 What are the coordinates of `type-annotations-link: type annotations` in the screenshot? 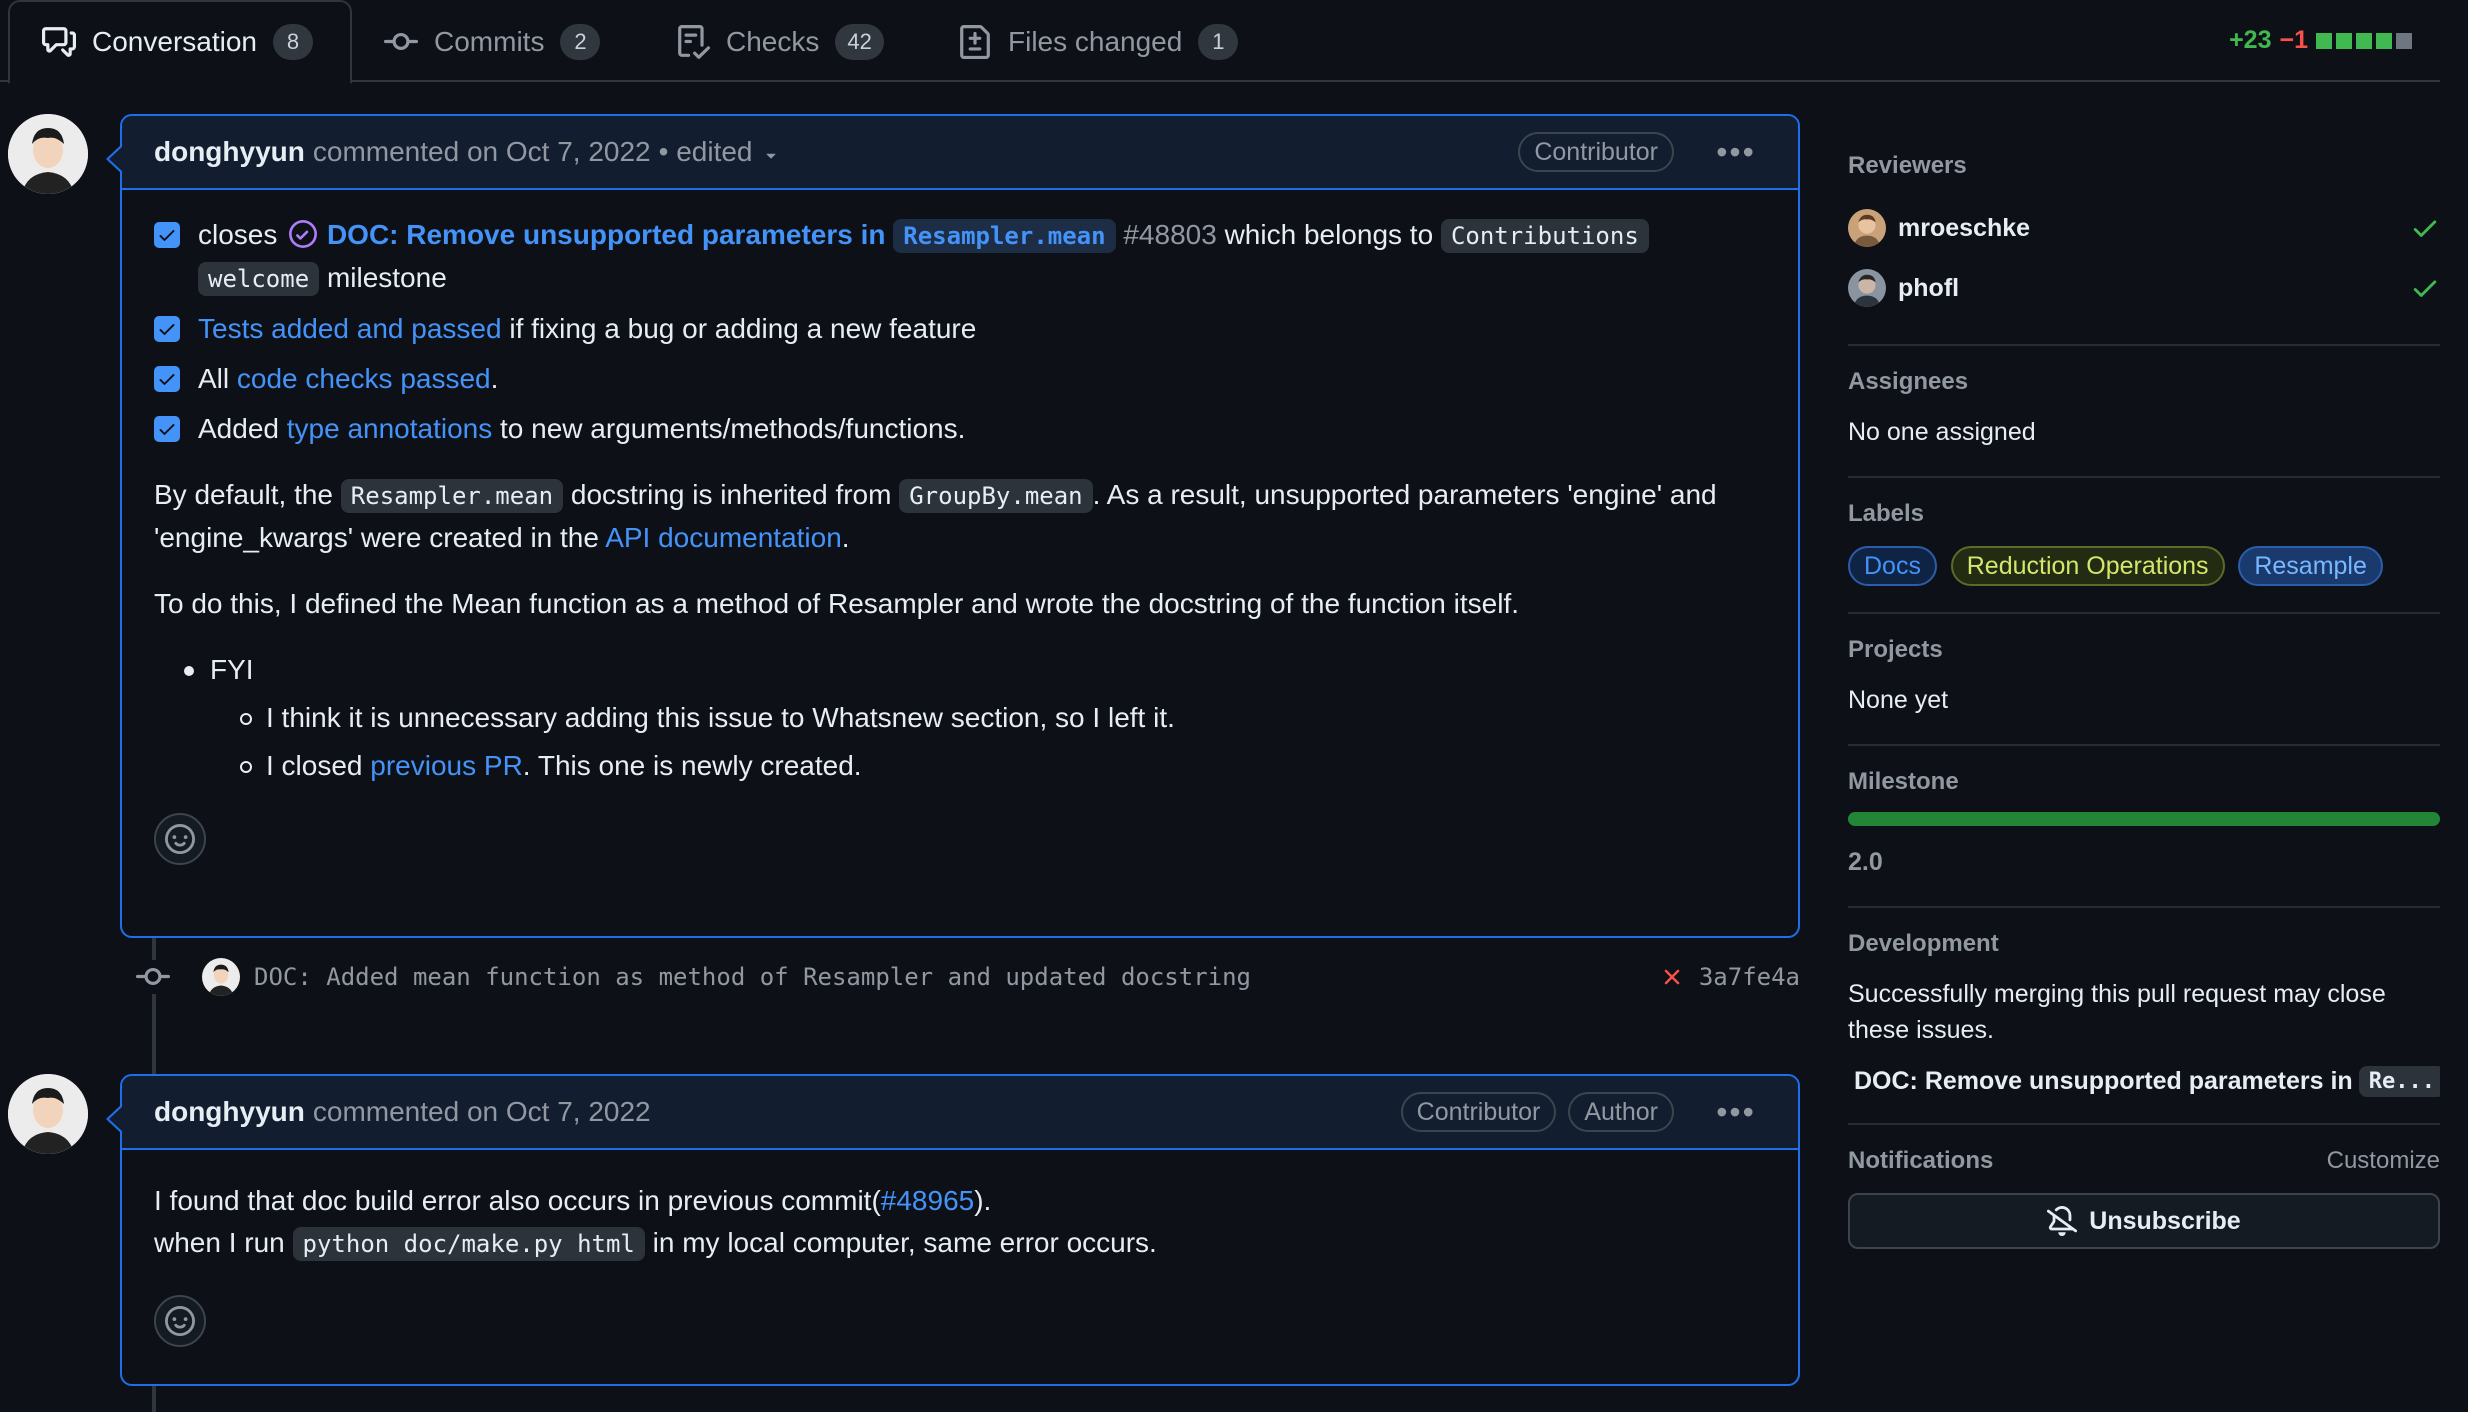 It's located at (390, 428).